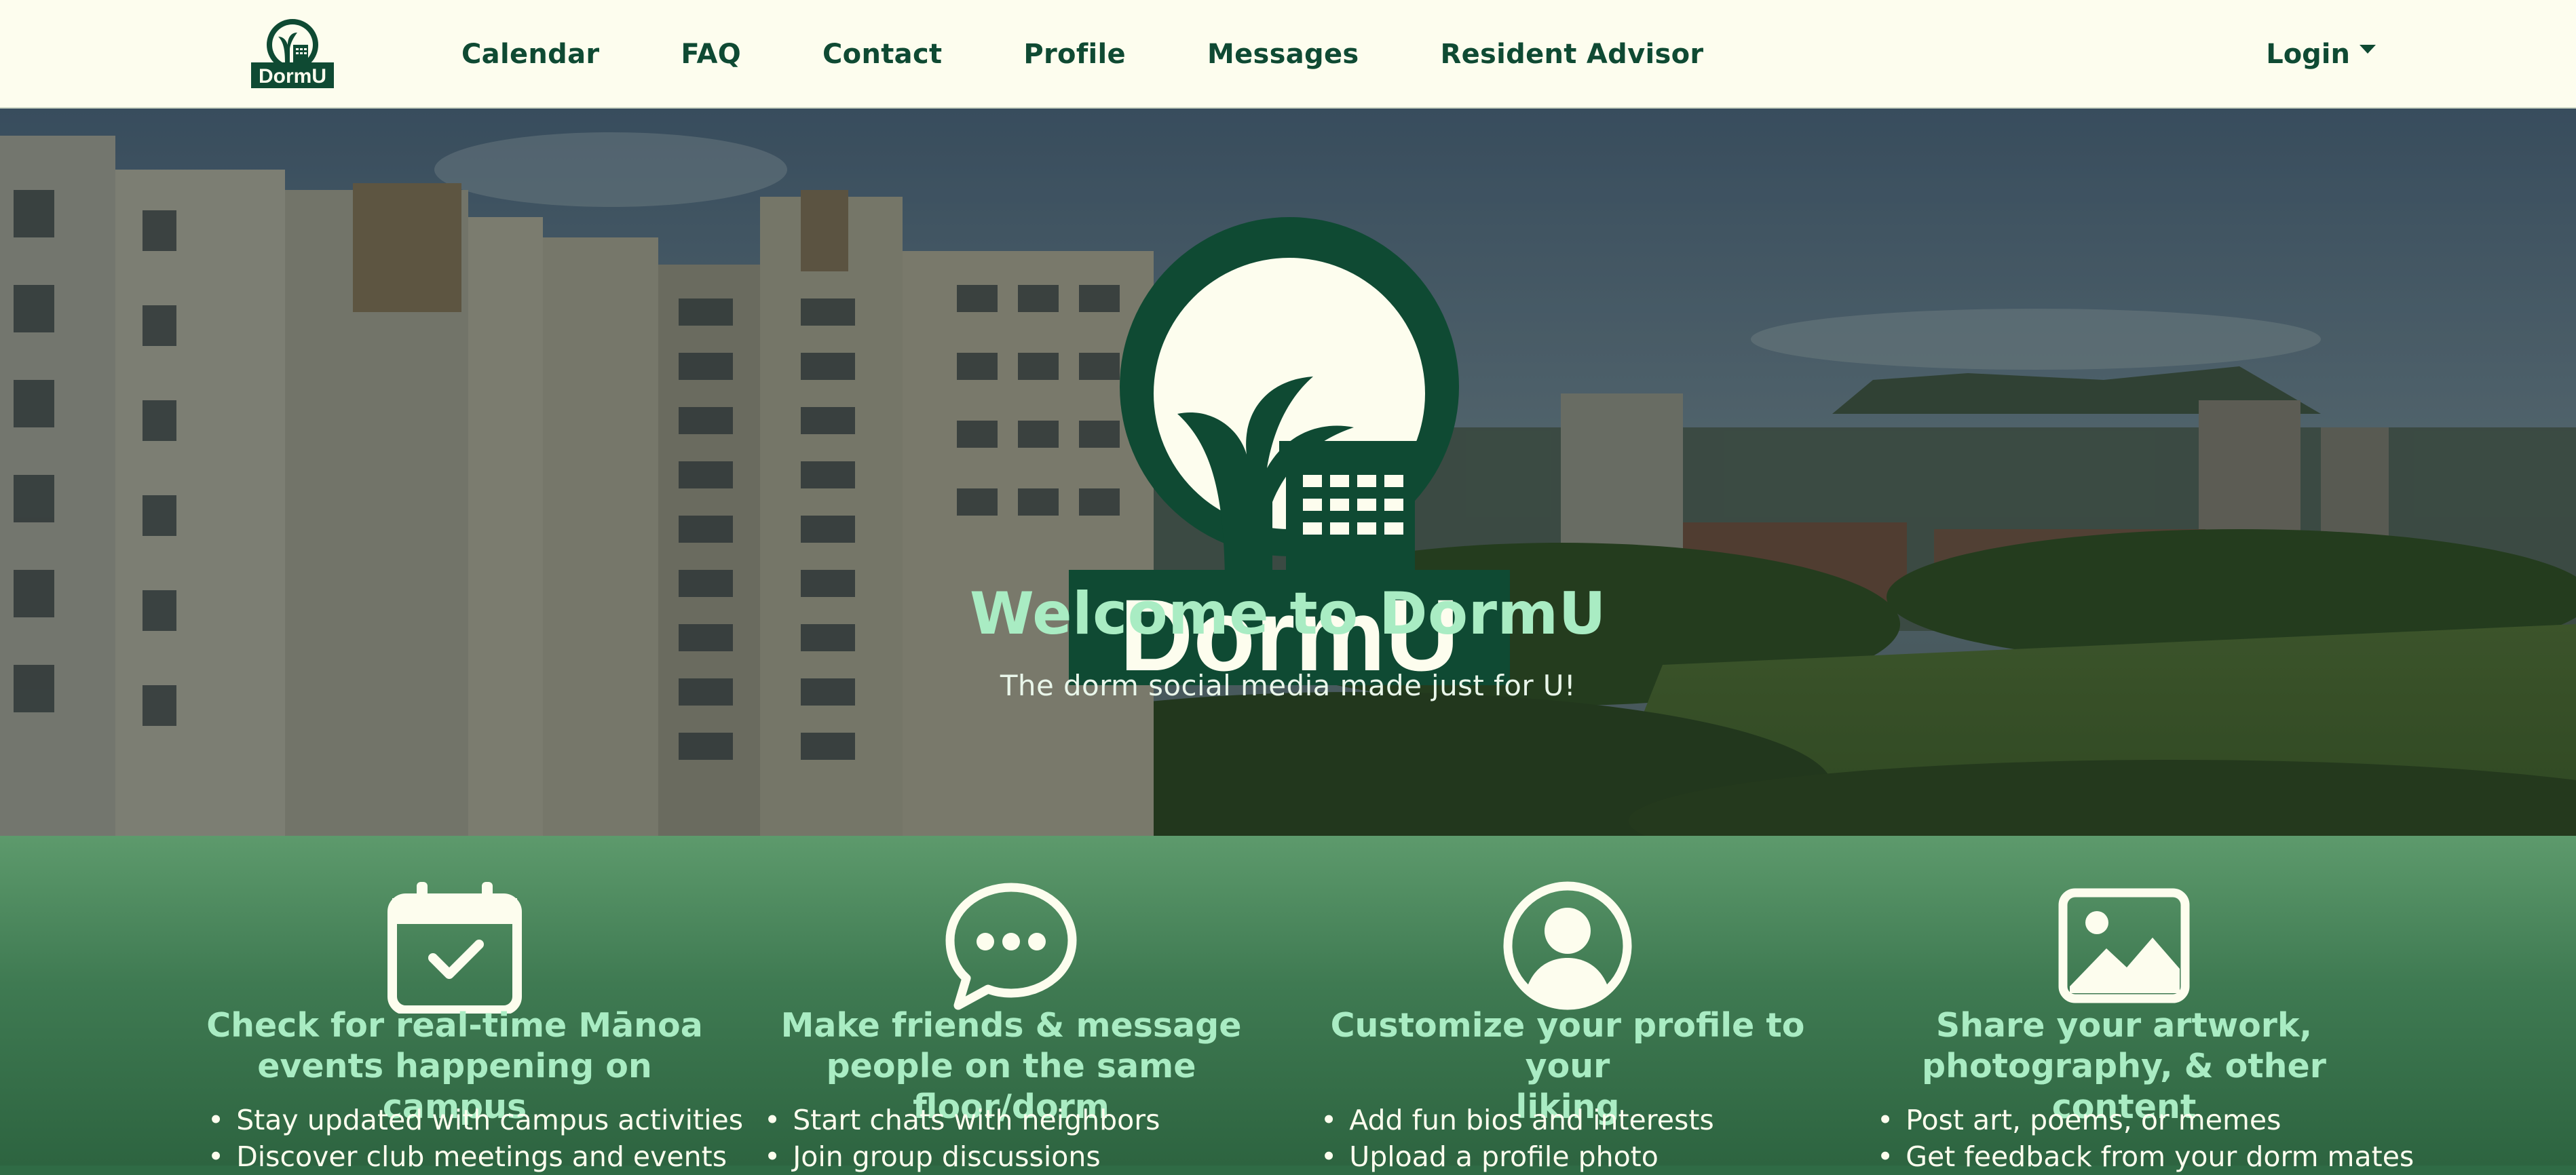 This screenshot has width=2576, height=1175. Describe the element at coordinates (476, 1120) in the screenshot. I see `list-item: Stay updated with campus activities` at that location.